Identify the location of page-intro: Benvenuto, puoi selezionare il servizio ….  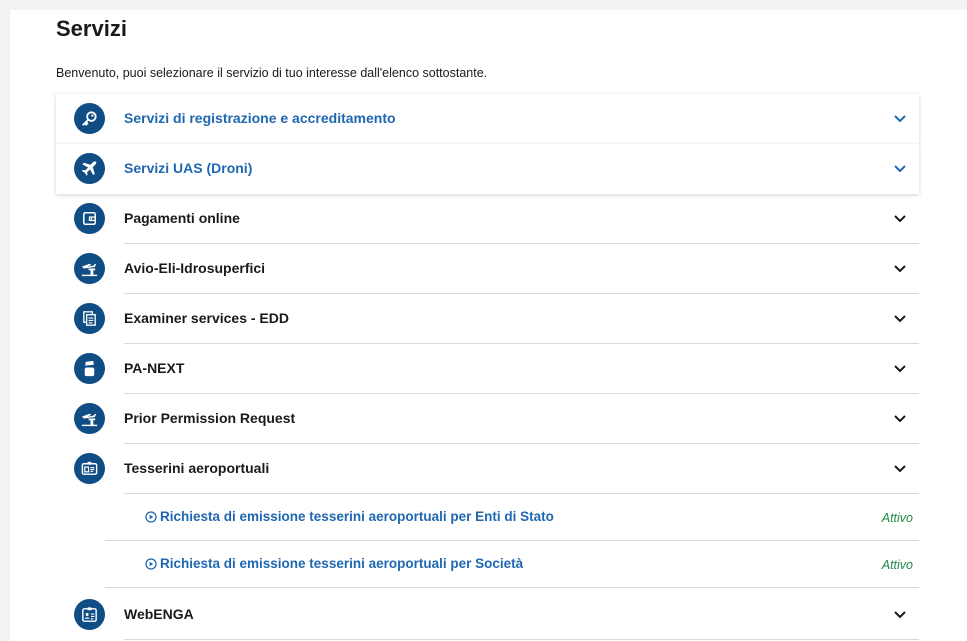
(272, 73).